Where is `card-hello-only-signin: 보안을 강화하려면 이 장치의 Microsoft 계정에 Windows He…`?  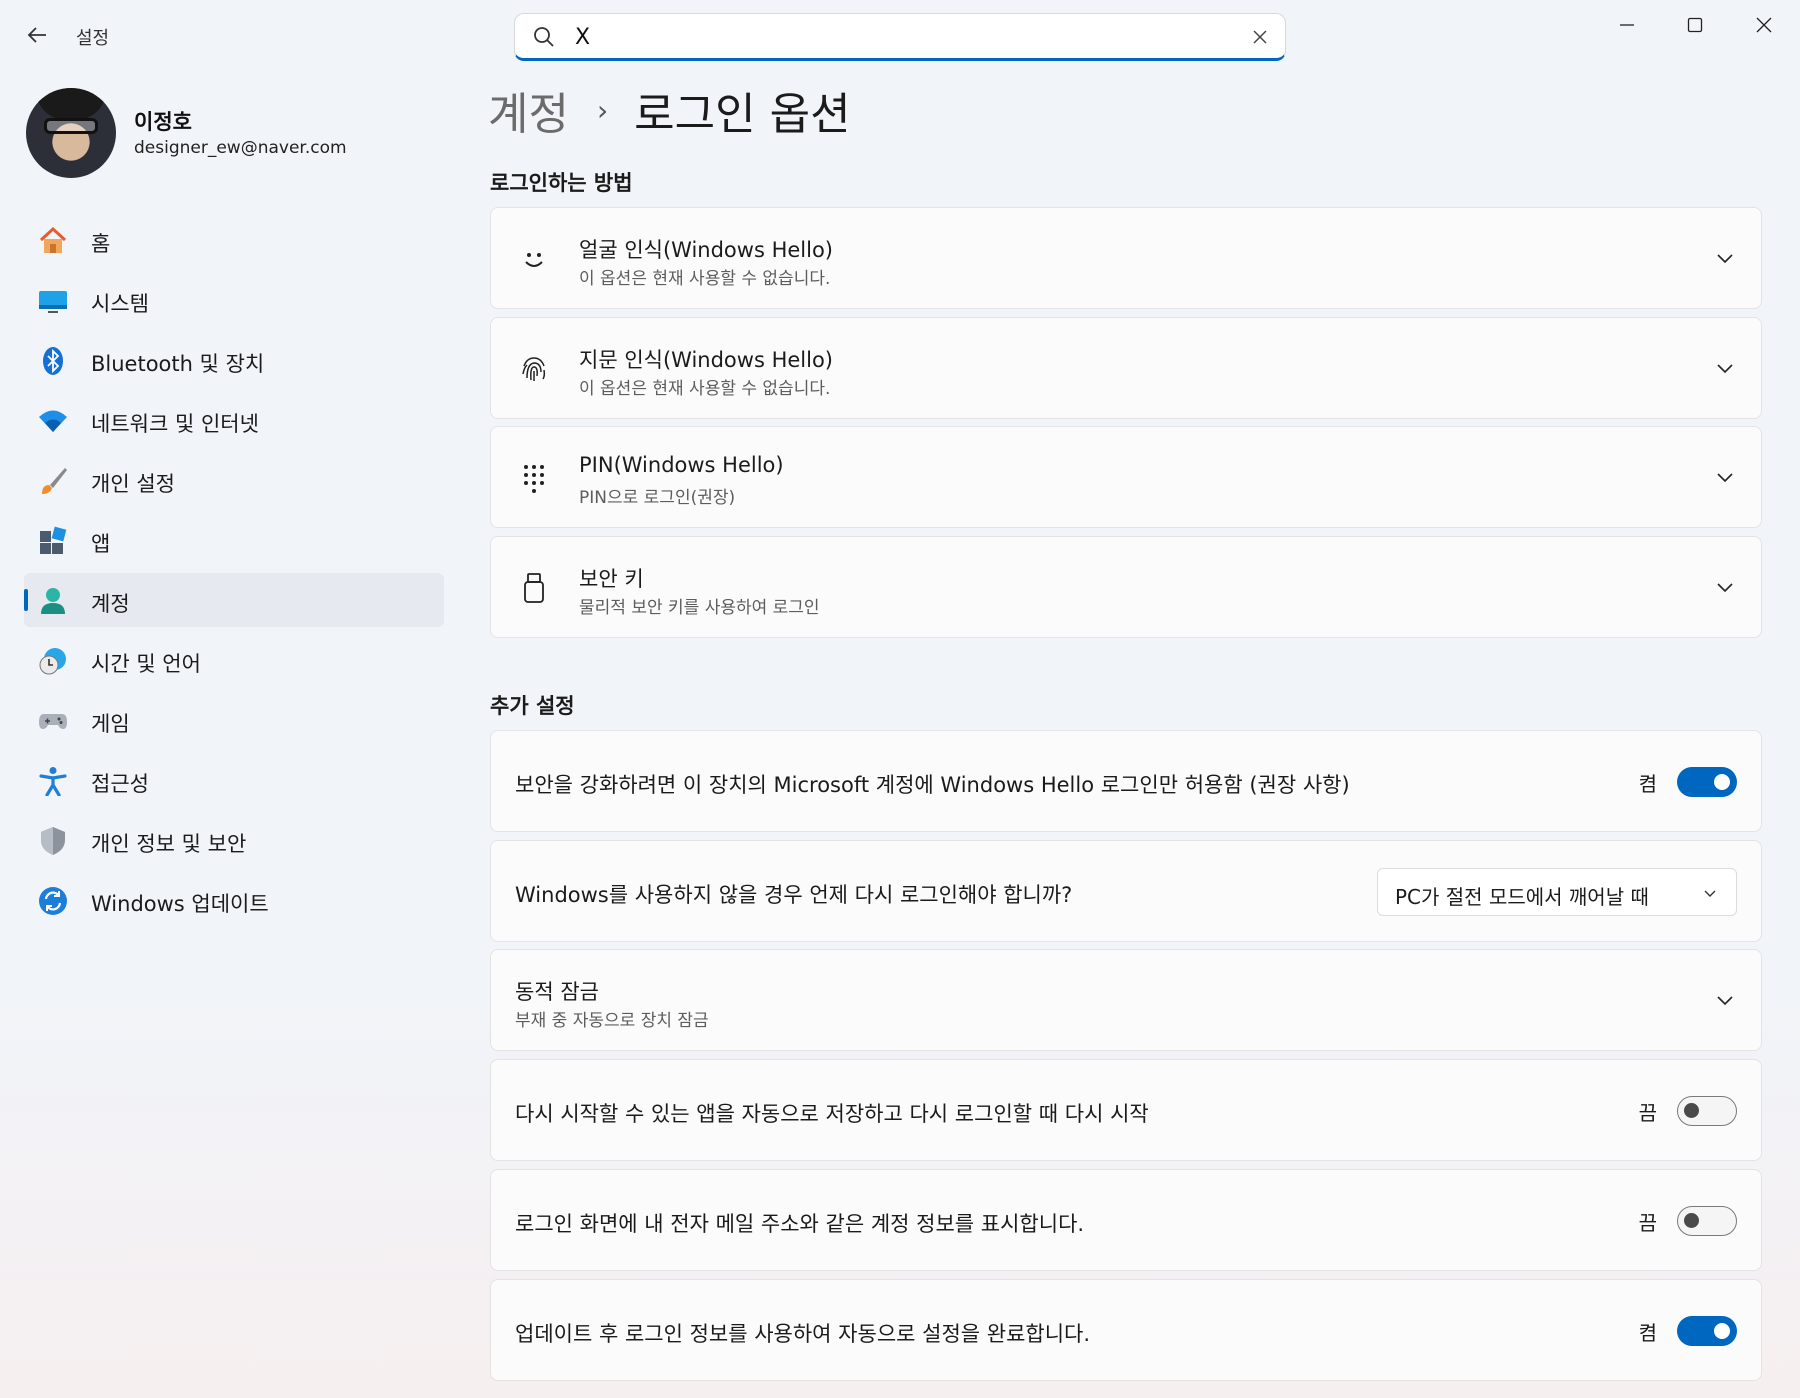 card-hello-only-signin: 보안을 강화하려면 이 장치의 Microsoft 계정에 Windows He… is located at coordinates (1126, 781).